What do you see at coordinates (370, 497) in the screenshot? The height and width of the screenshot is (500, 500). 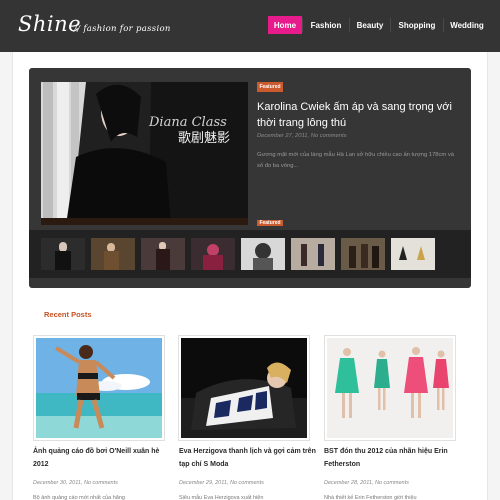 I see `post-excerpt: Nhà thiết kế Erin Fetherston giới thiệu` at bounding box center [370, 497].